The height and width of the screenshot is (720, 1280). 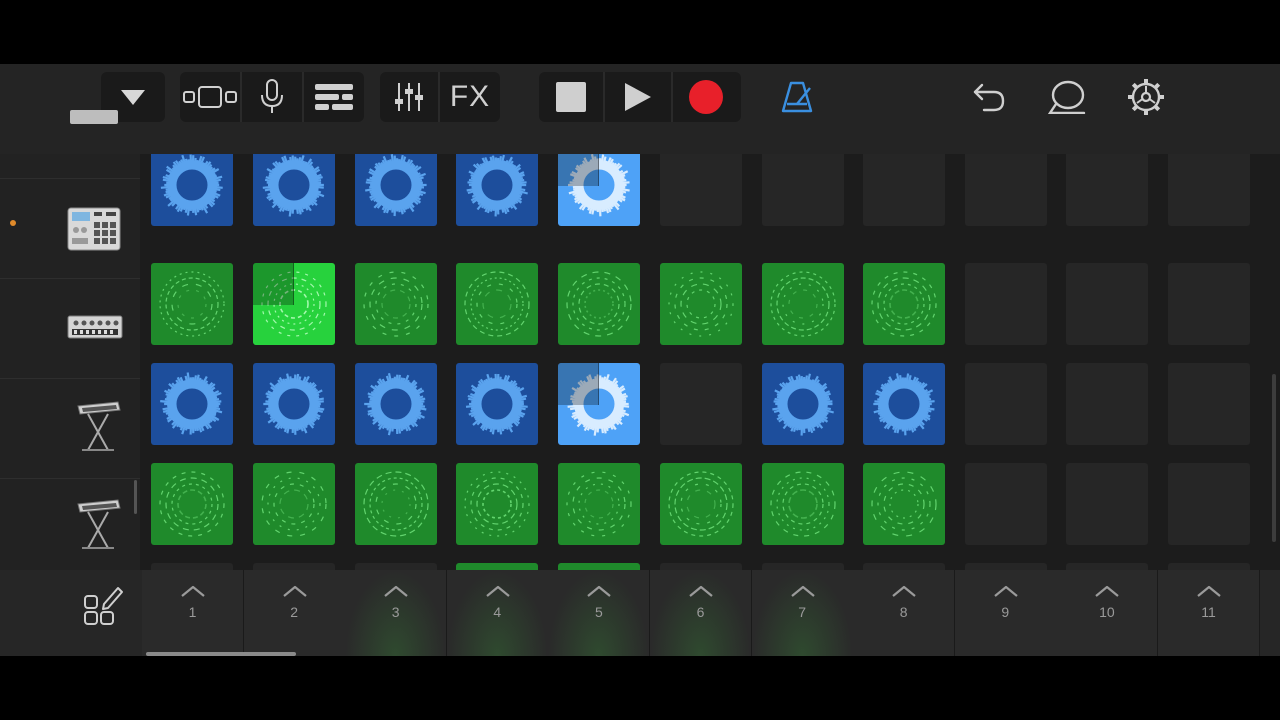 I want to click on gear-icon, so click(x=1146, y=97).